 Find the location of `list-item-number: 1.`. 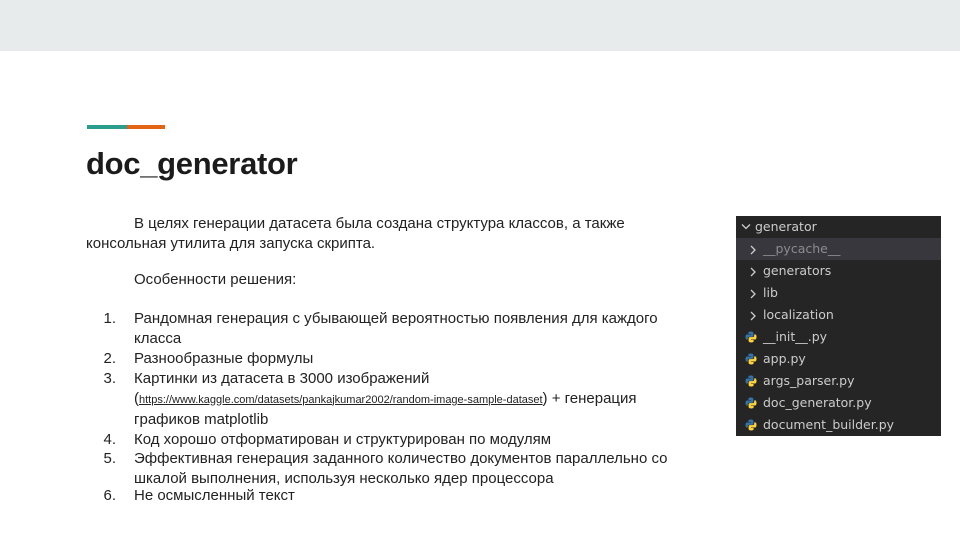

list-item-number: 1. is located at coordinates (109, 318).